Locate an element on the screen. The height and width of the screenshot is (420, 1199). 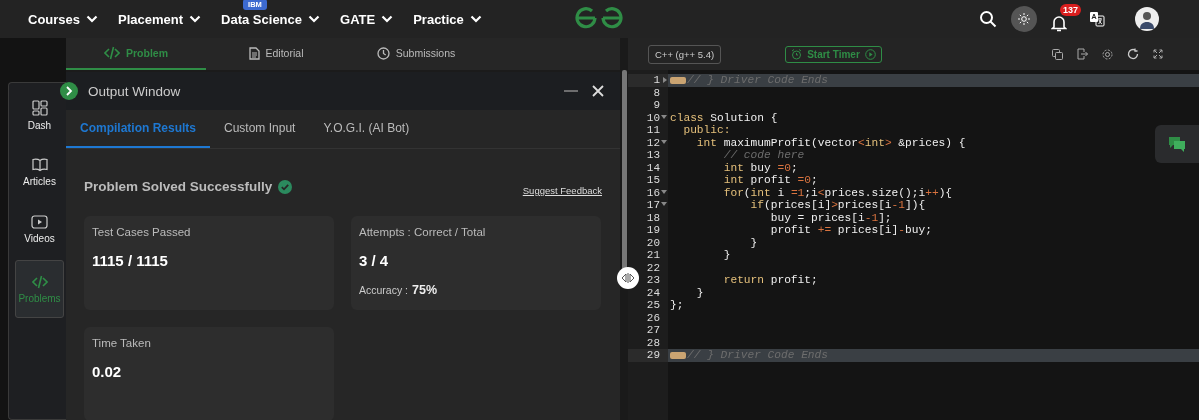
alarm-clock-icon is located at coordinates (797, 54).